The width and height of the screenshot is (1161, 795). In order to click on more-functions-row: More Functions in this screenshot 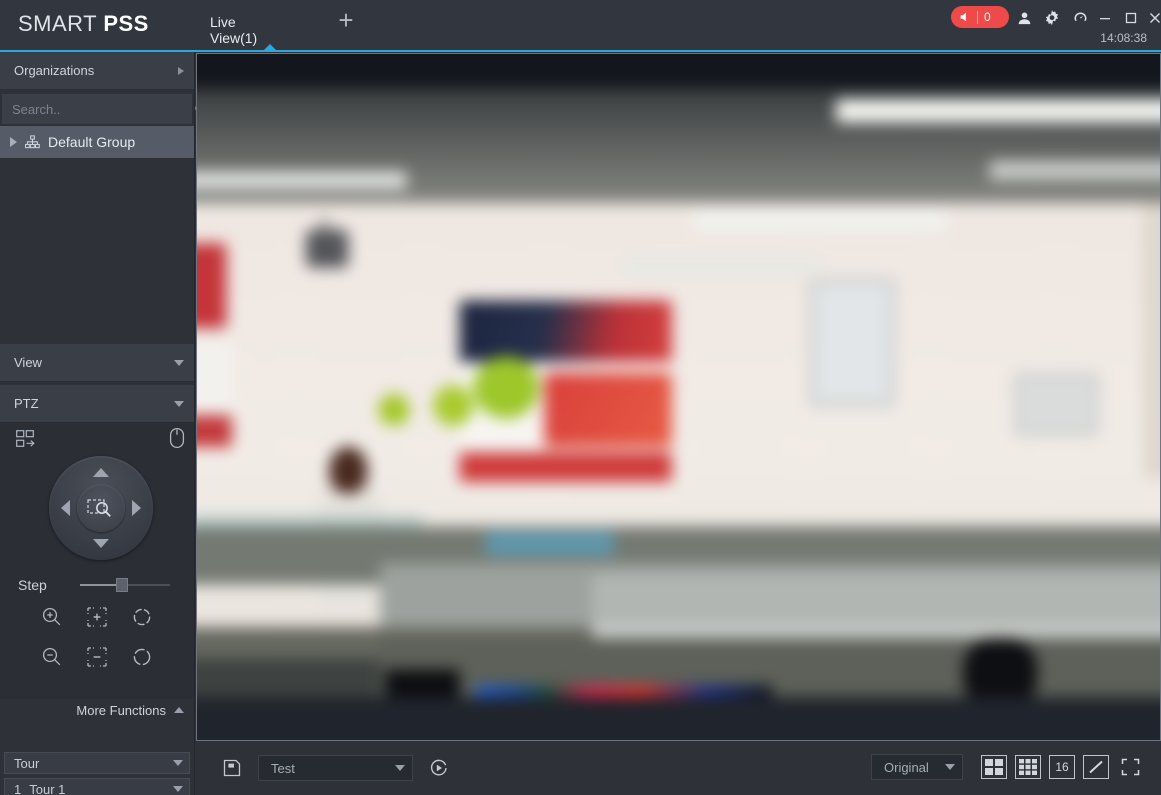, I will do `click(97, 710)`.